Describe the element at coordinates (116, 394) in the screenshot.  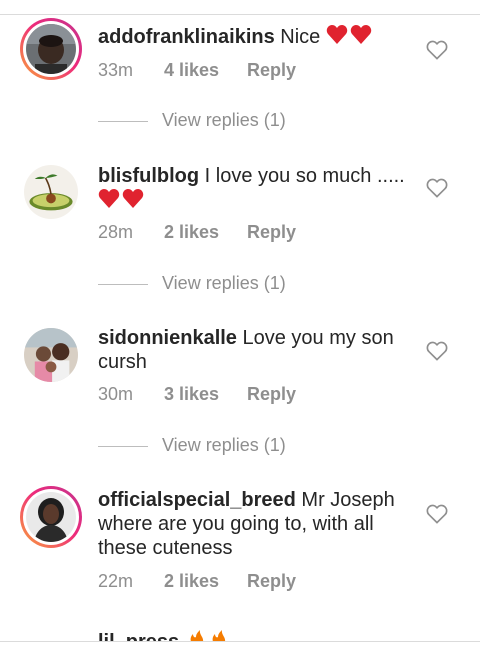
I see `comment-time: 30m` at that location.